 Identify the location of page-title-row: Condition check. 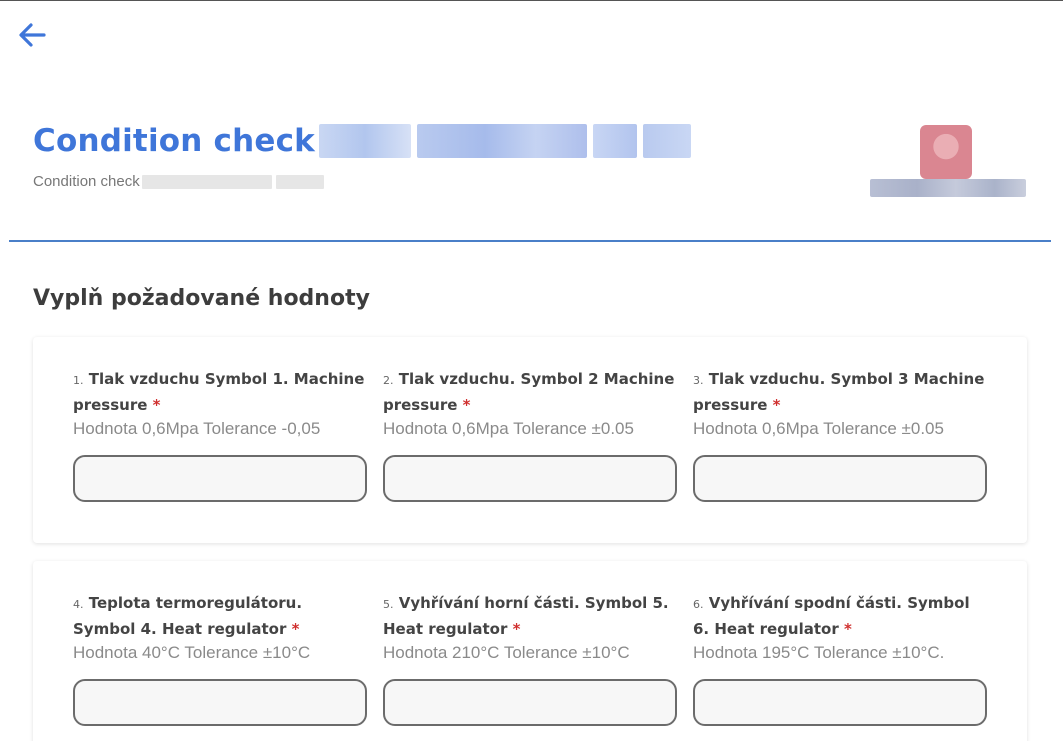
(362, 141).